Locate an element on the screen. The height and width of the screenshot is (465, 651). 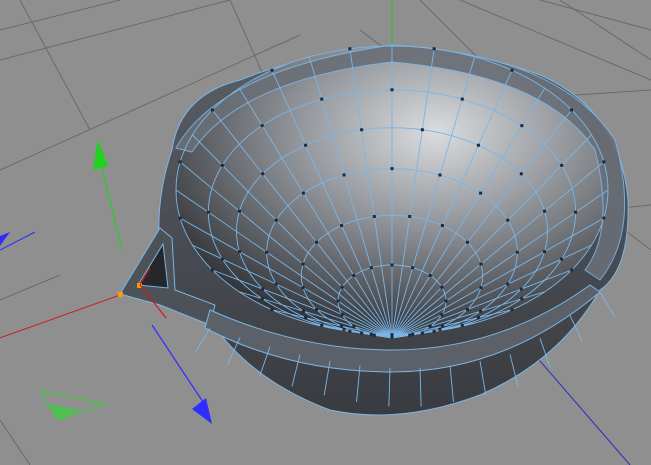
selected-point is located at coordinates (120, 294).